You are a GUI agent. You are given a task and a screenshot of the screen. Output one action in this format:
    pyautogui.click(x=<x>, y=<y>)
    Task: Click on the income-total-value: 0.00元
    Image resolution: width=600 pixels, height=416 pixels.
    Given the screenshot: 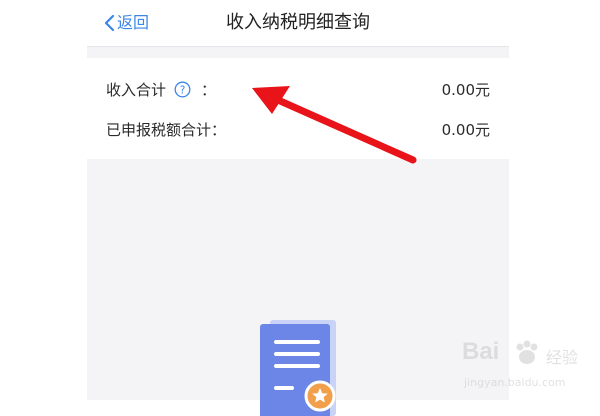 What is the action you would take?
    pyautogui.click(x=465, y=89)
    